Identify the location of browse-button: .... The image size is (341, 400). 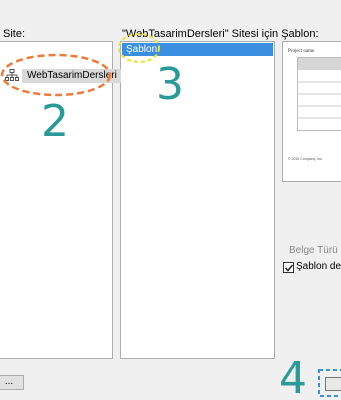
(12, 382).